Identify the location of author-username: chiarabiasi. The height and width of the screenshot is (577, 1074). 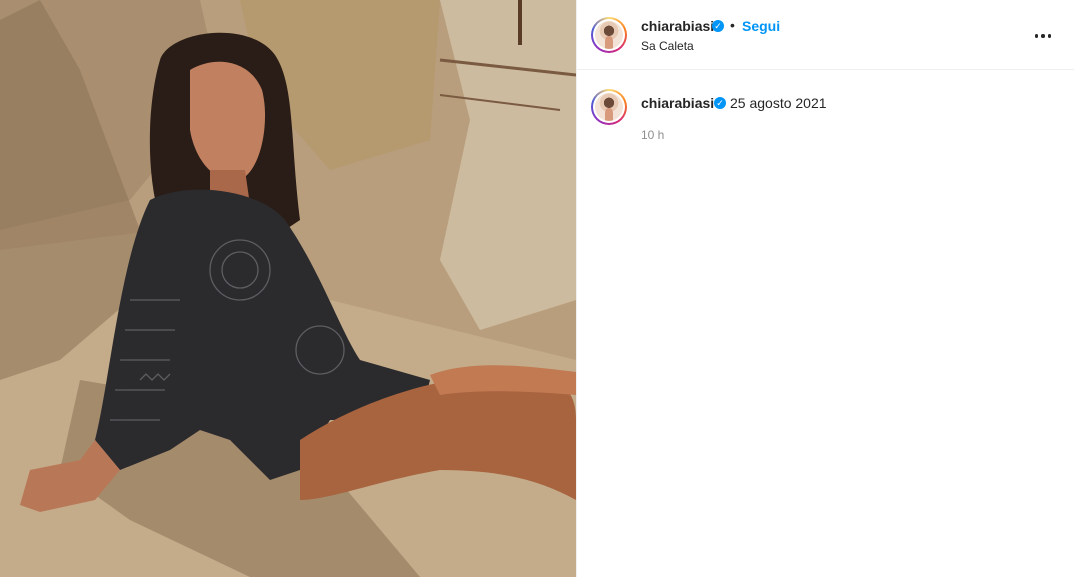
(677, 26).